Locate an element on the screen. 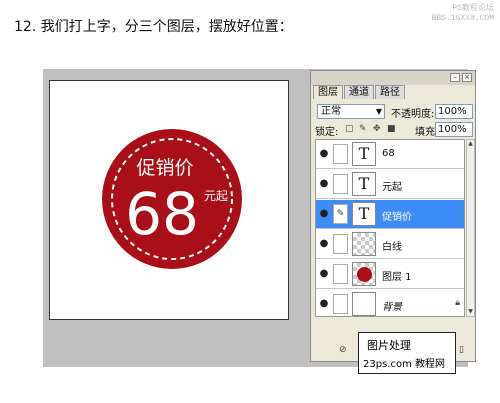  overlay-line-2: 23ps.com 教程网 is located at coordinates (404, 364).